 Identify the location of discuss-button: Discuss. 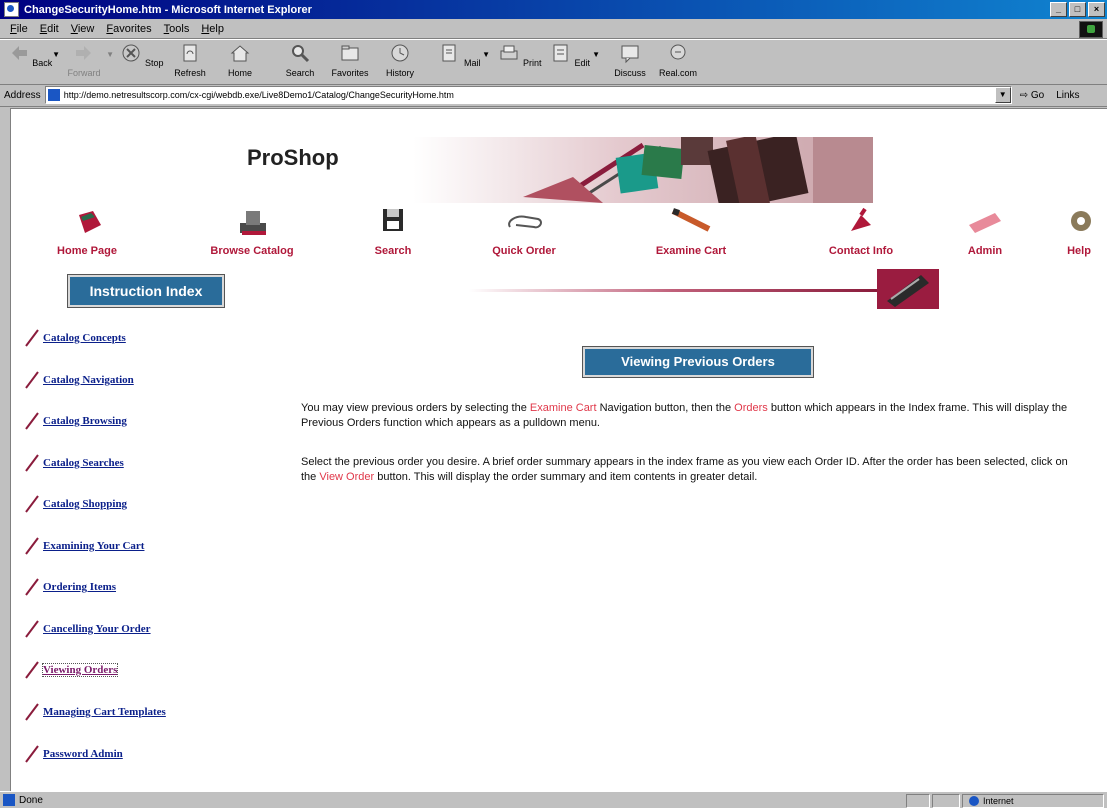
(630, 60).